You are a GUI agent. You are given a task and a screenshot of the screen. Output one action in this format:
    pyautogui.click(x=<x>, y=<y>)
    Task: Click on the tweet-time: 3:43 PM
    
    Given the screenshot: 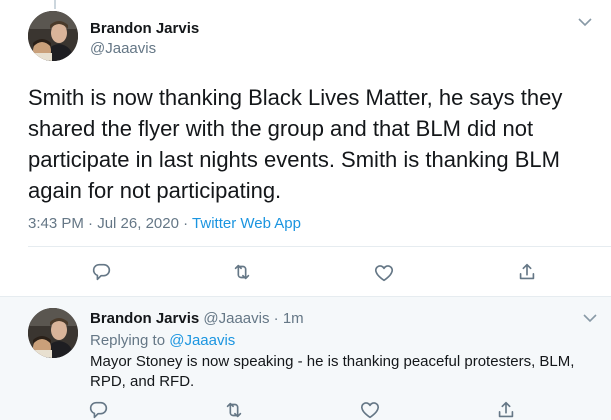 What is the action you would take?
    pyautogui.click(x=56, y=223)
    